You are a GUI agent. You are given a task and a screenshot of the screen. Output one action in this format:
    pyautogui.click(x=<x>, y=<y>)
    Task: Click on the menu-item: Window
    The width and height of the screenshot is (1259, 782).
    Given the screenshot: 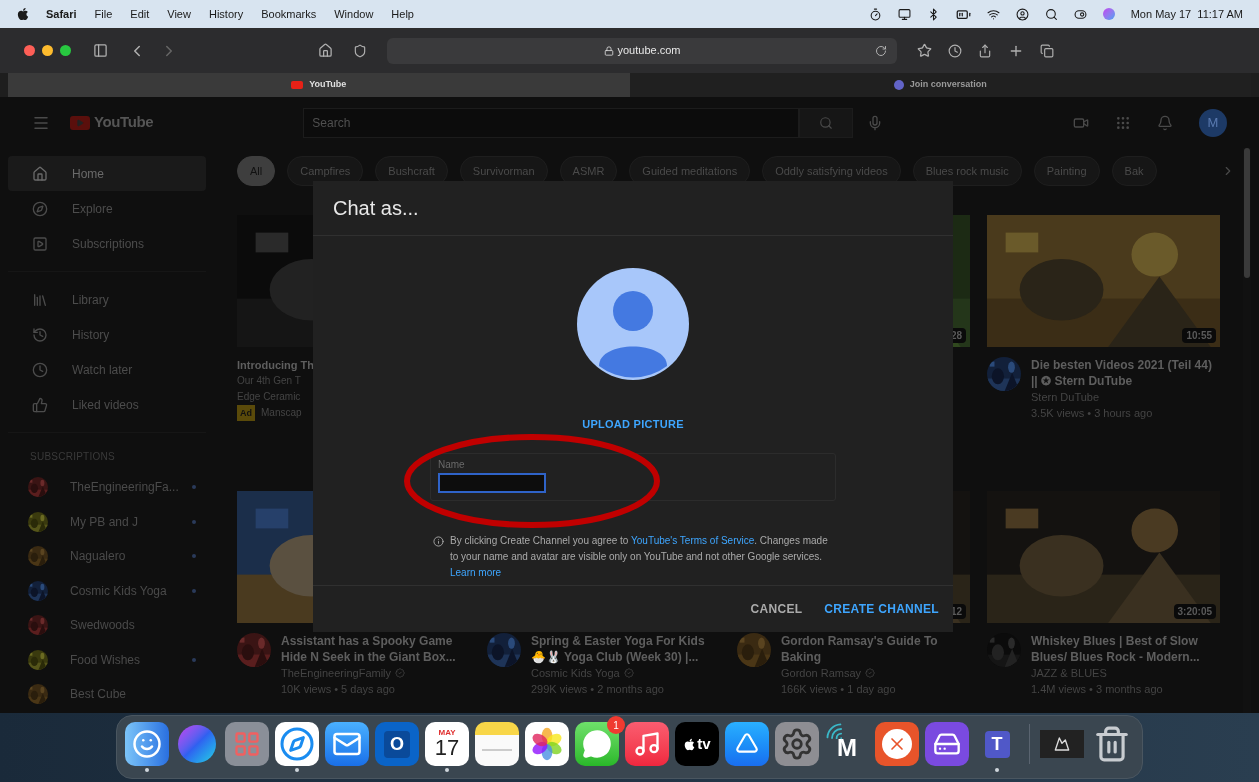 What is the action you would take?
    pyautogui.click(x=354, y=14)
    